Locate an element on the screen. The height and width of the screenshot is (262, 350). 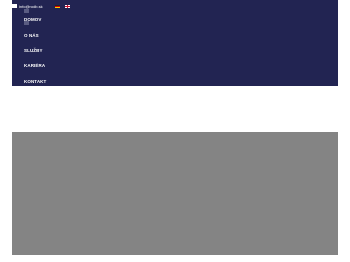
menu-item-sluzby: SLUŽBY is located at coordinates (35, 50).